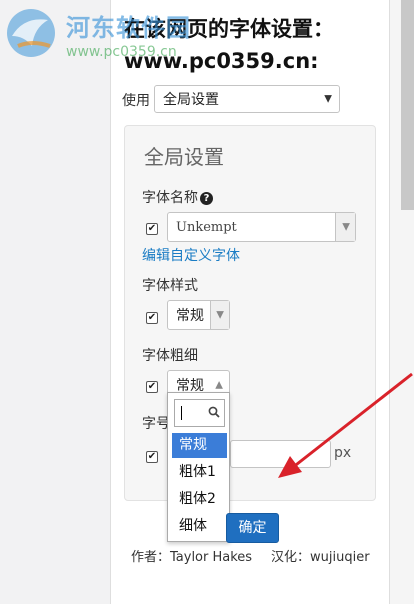 This screenshot has width=414, height=604. I want to click on font-name-select-button: ▼, so click(345, 227).